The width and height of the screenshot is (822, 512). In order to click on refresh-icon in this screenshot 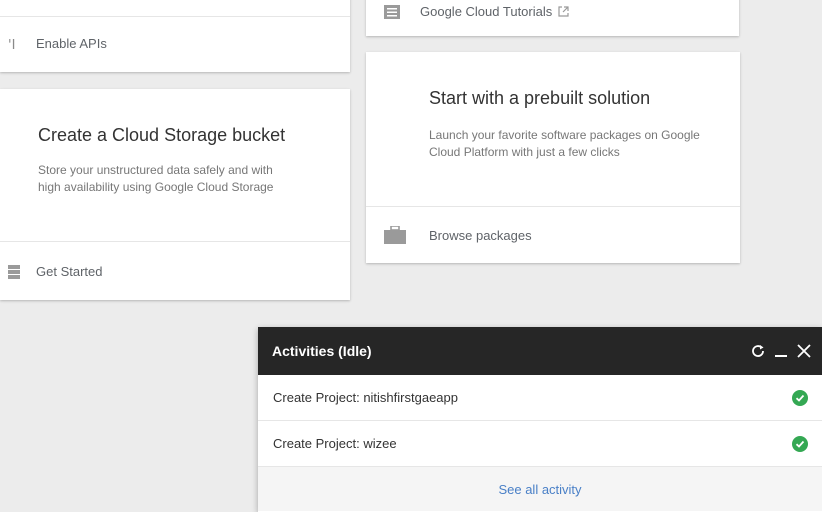, I will do `click(758, 351)`.